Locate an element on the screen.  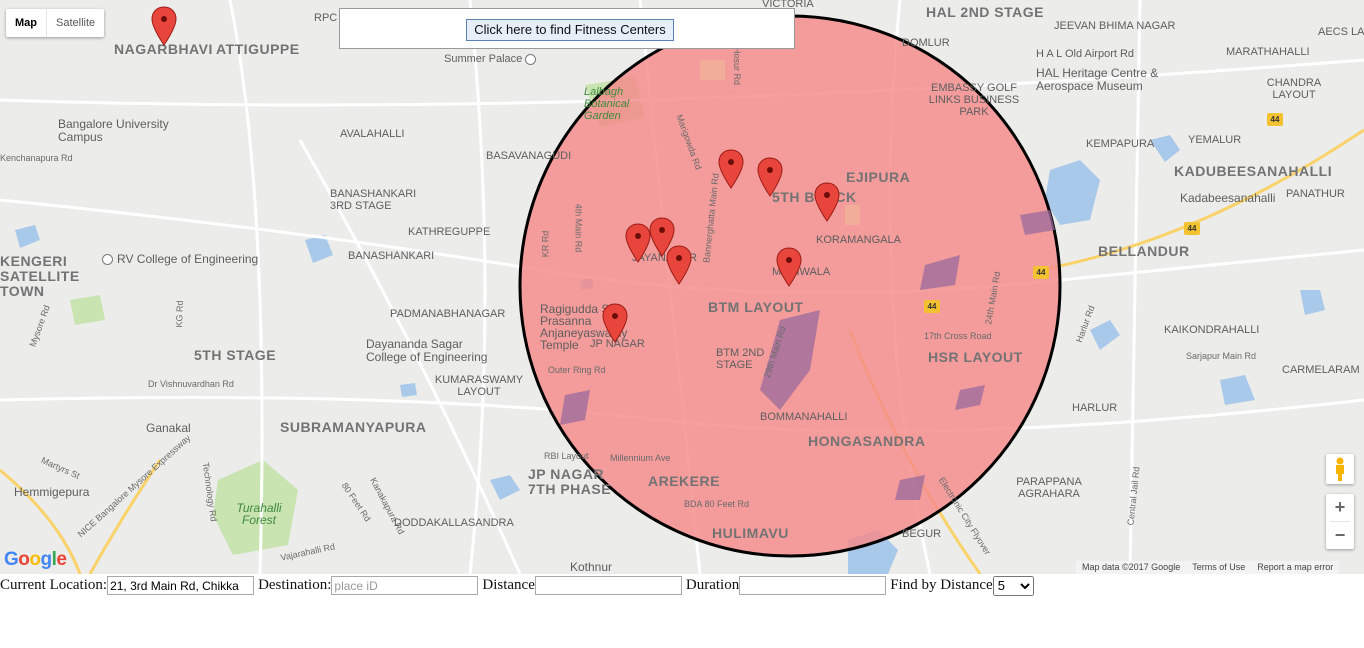
find-control-panel: Click here to find Fitness Centers is located at coordinates (567, 28).